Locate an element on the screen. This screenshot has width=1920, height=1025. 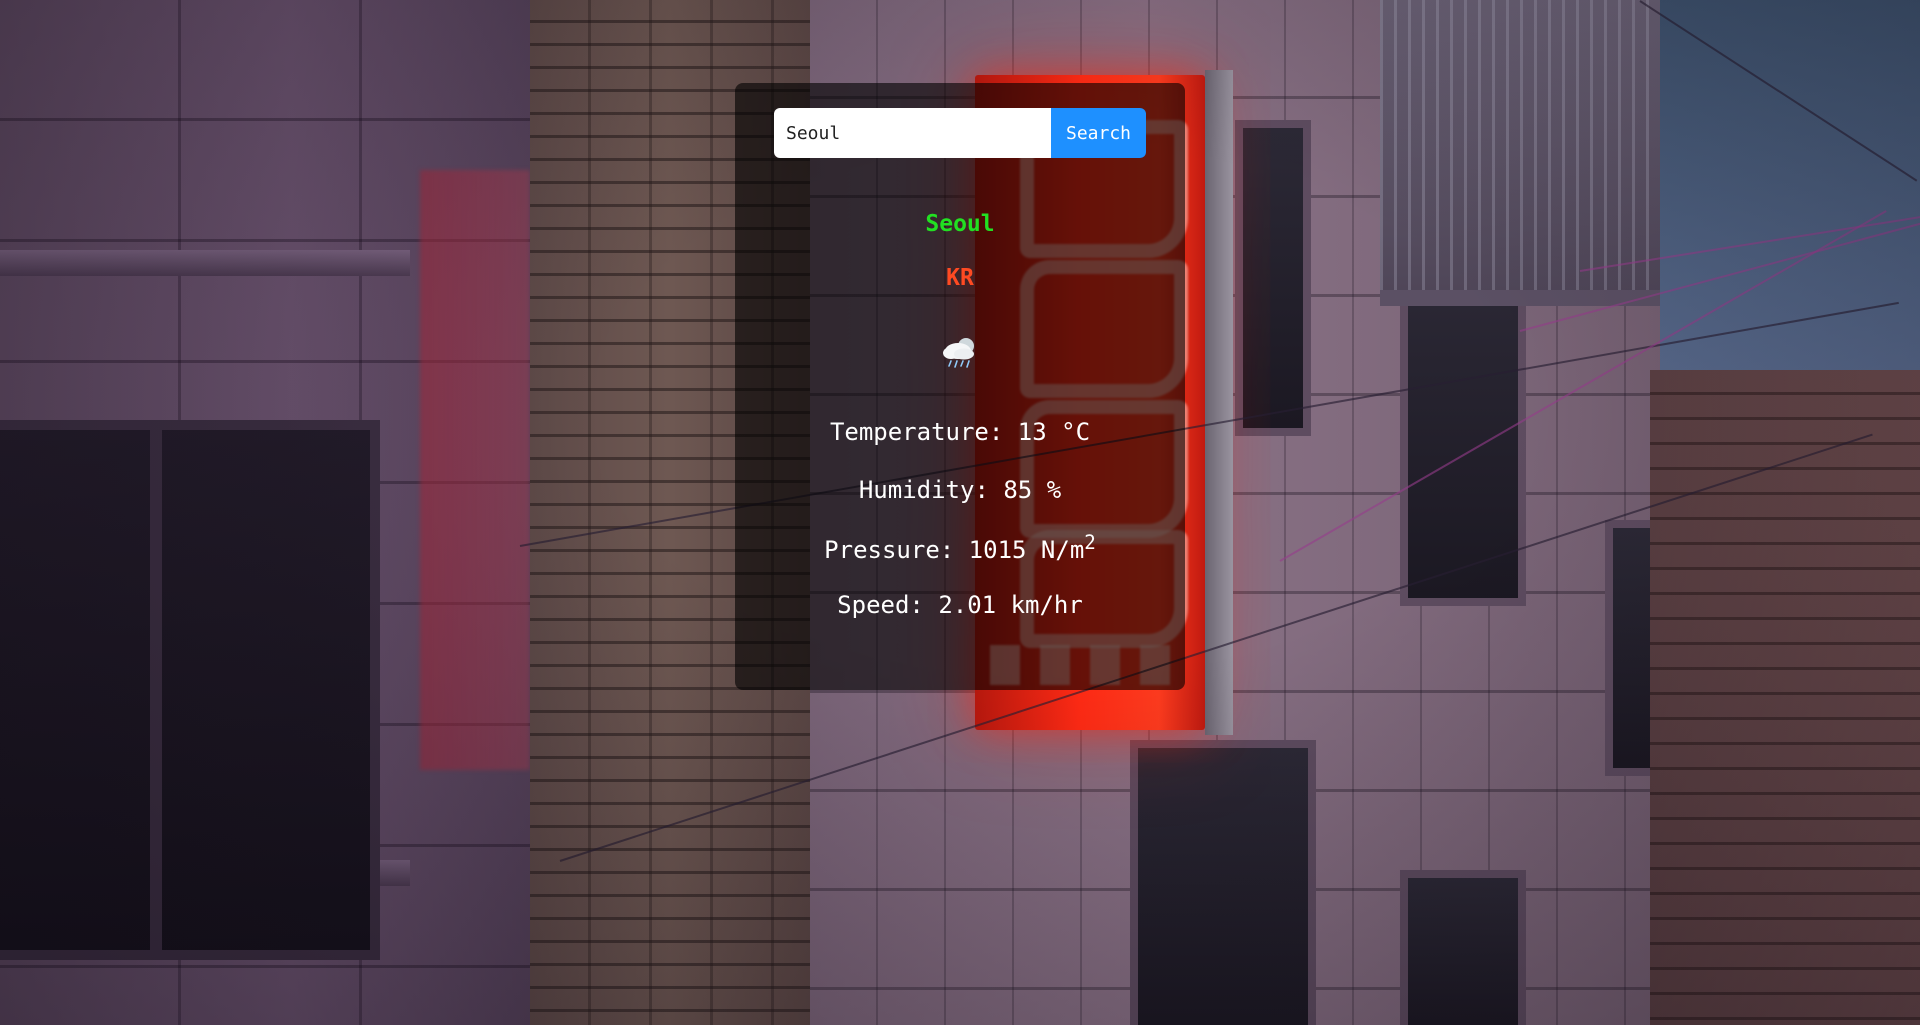
pressure-stat: Pressure: 1015 N/m2 is located at coordinates (960, 547).